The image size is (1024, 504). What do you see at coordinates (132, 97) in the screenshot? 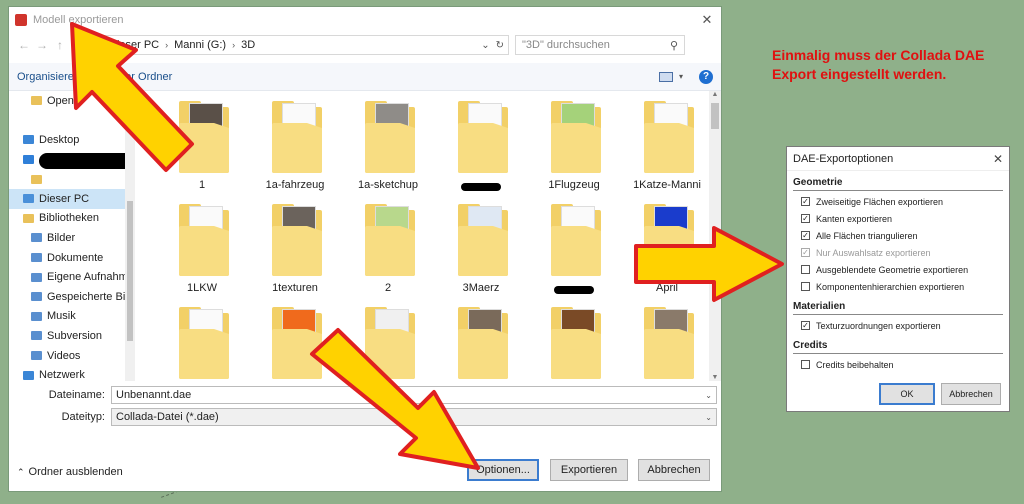
I see `arrow-to-title` at bounding box center [132, 97].